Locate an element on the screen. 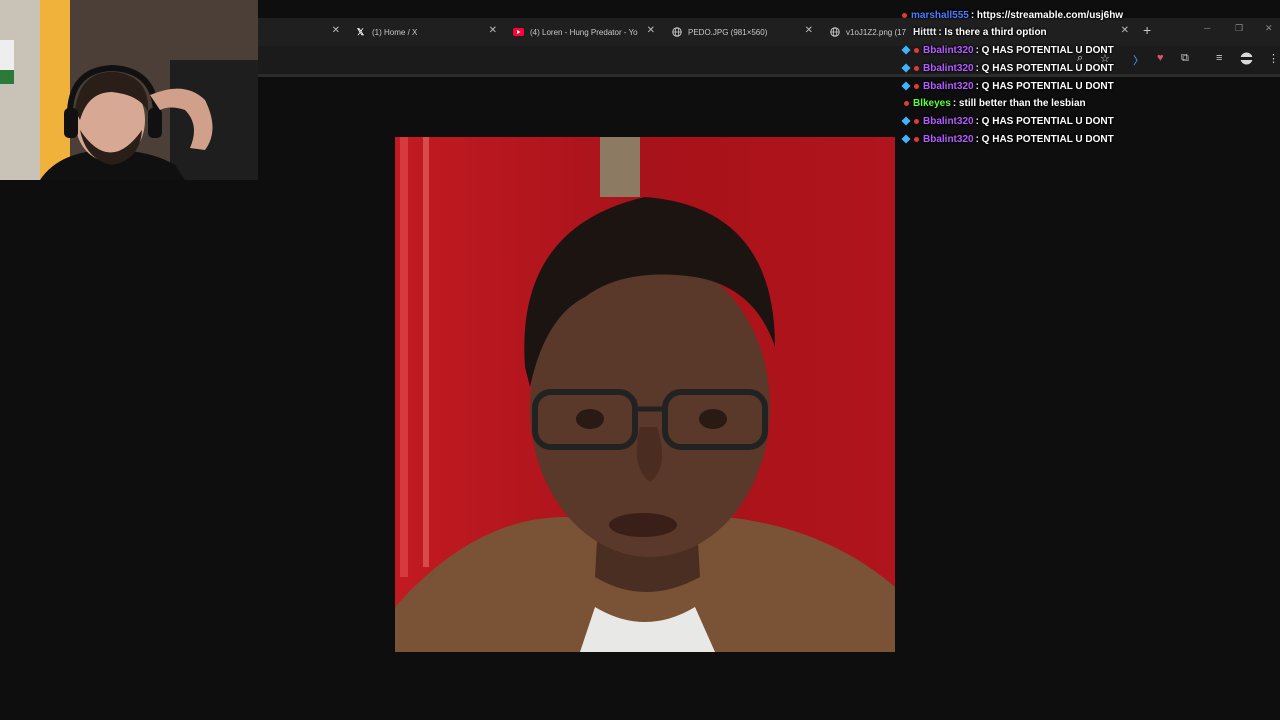 Image resolution: width=1280 pixels, height=720 pixels. chat-text: : still better than the lesbian is located at coordinates (1019, 103).